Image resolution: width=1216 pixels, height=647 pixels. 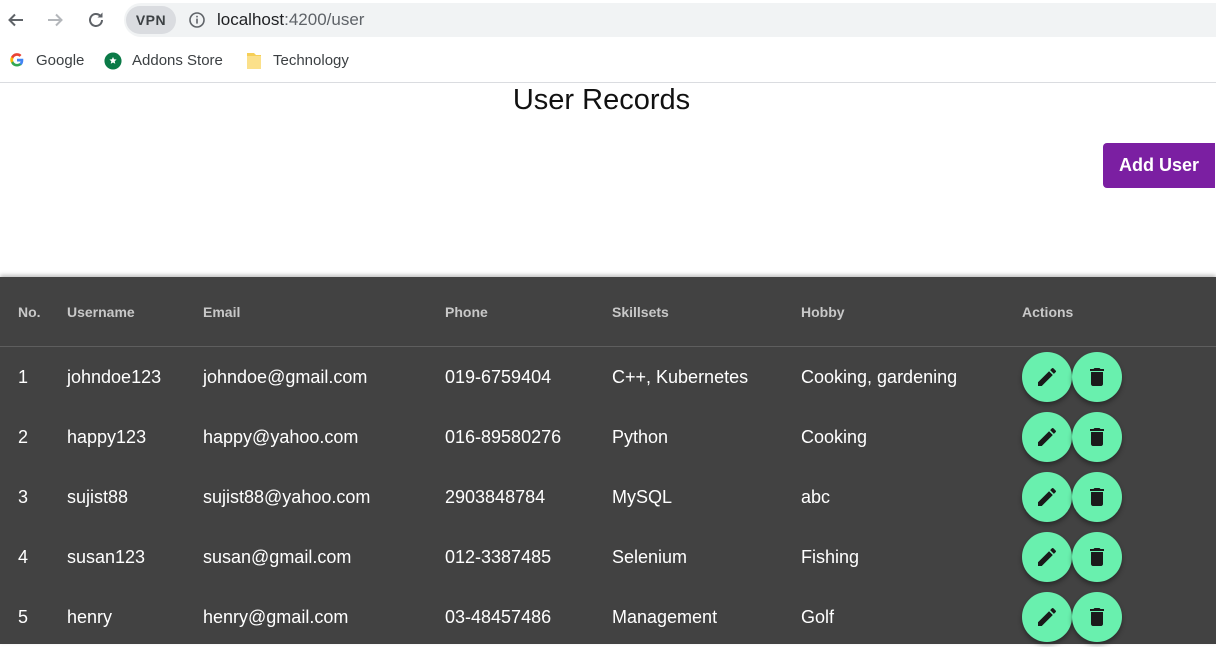 What do you see at coordinates (650, 556) in the screenshot?
I see `cell-skillsets: Selenium` at bounding box center [650, 556].